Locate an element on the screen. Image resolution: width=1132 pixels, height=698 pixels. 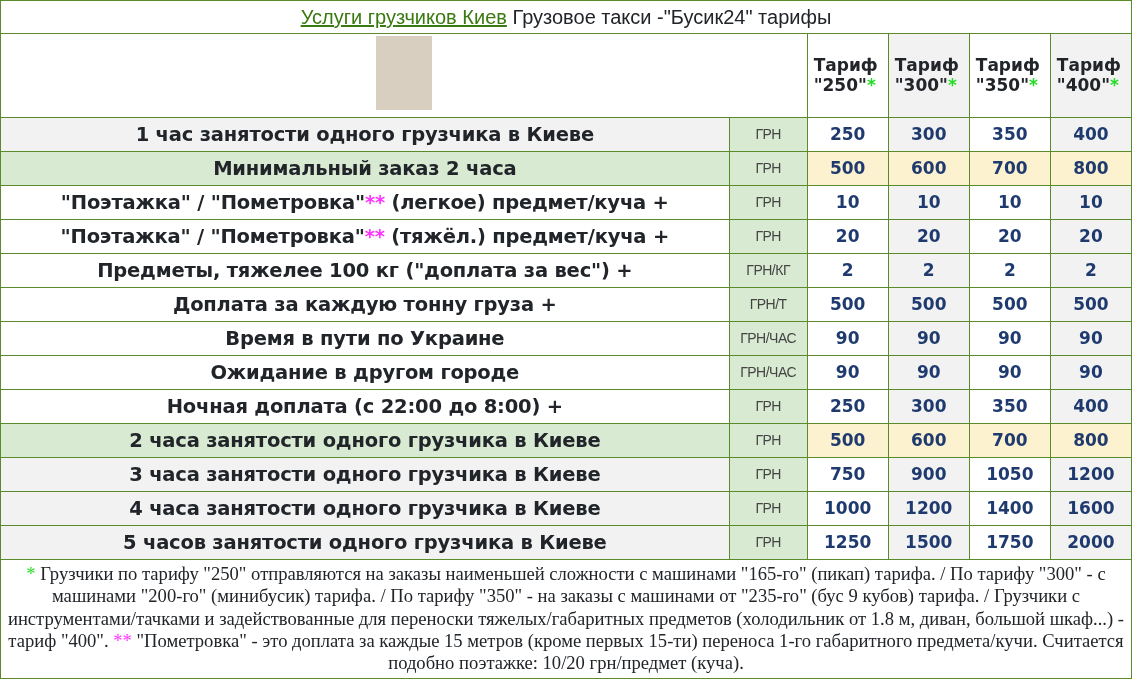
price-cell: 1600 is located at coordinates (1091, 508).